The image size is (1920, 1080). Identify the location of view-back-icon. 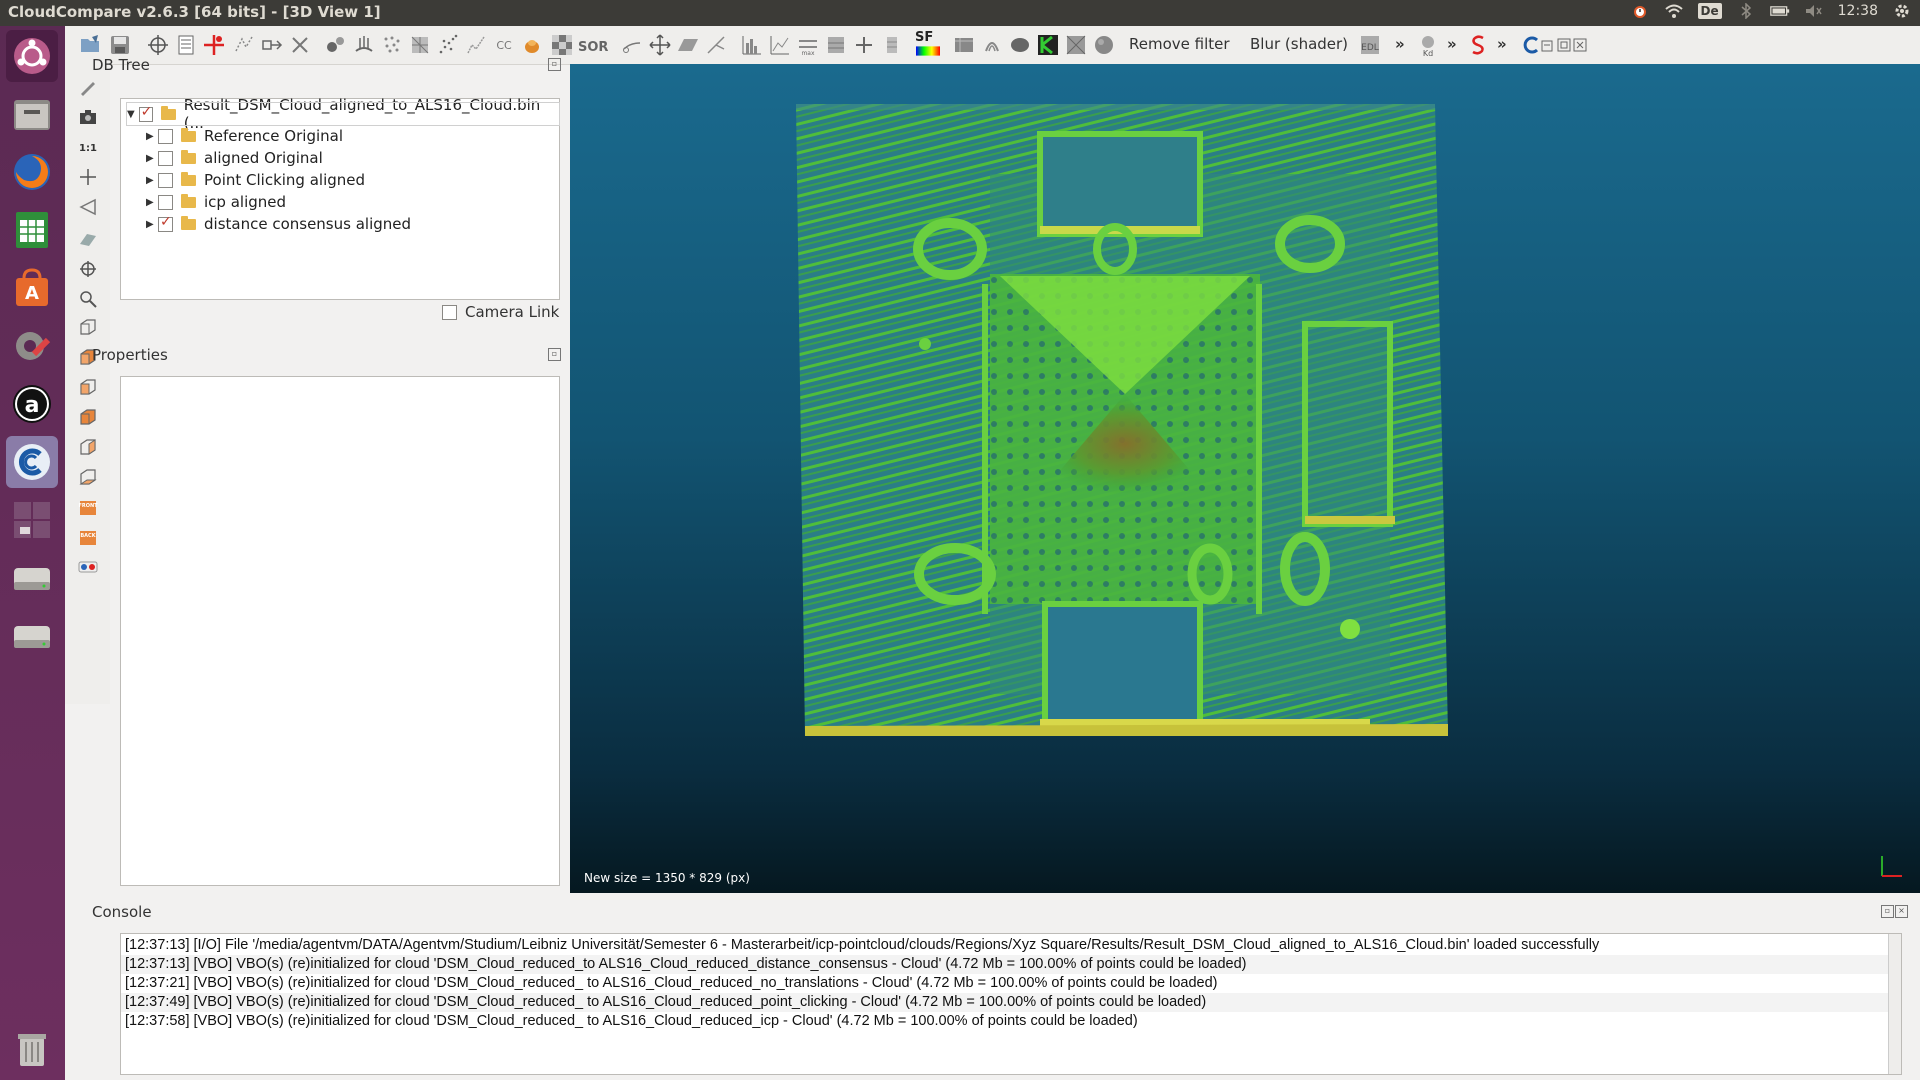
(88, 417).